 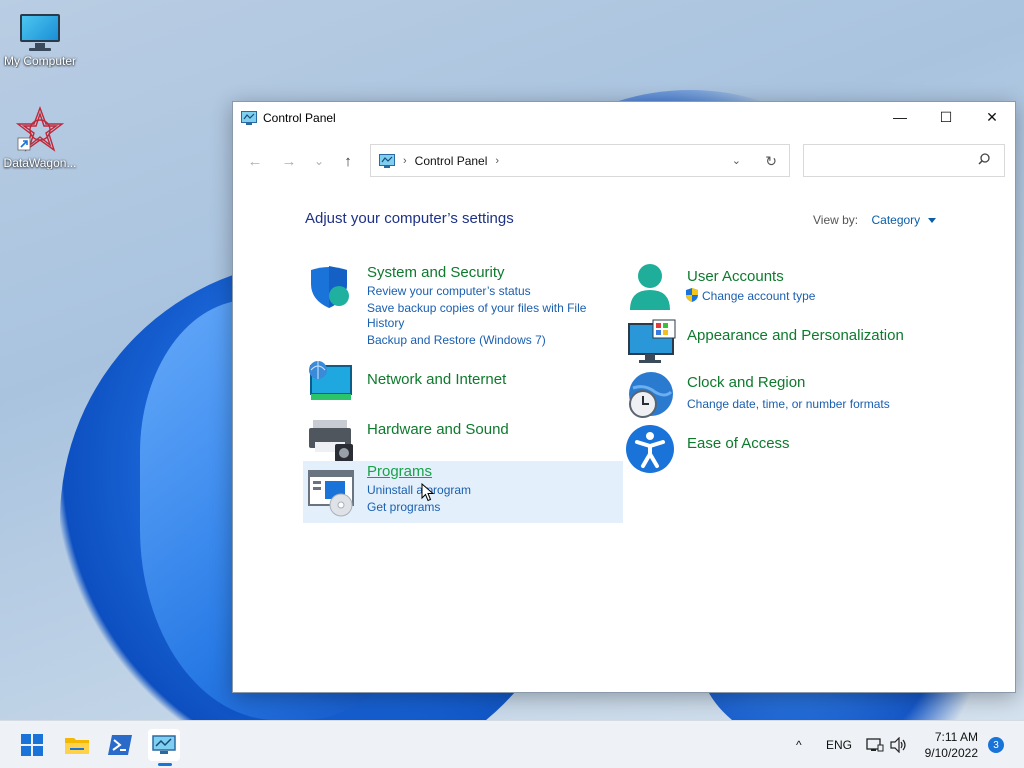 What do you see at coordinates (650, 287) in the screenshot?
I see `user-accounts-icon` at bounding box center [650, 287].